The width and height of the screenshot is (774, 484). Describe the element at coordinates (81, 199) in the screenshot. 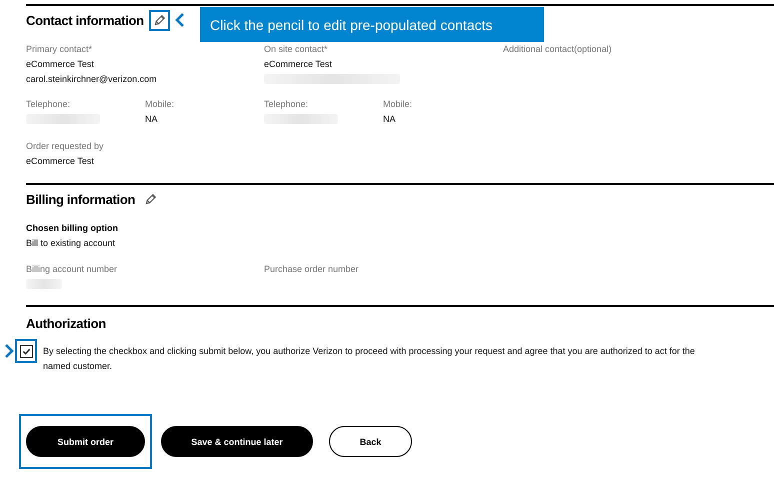

I see `section-title: Billing information` at that location.